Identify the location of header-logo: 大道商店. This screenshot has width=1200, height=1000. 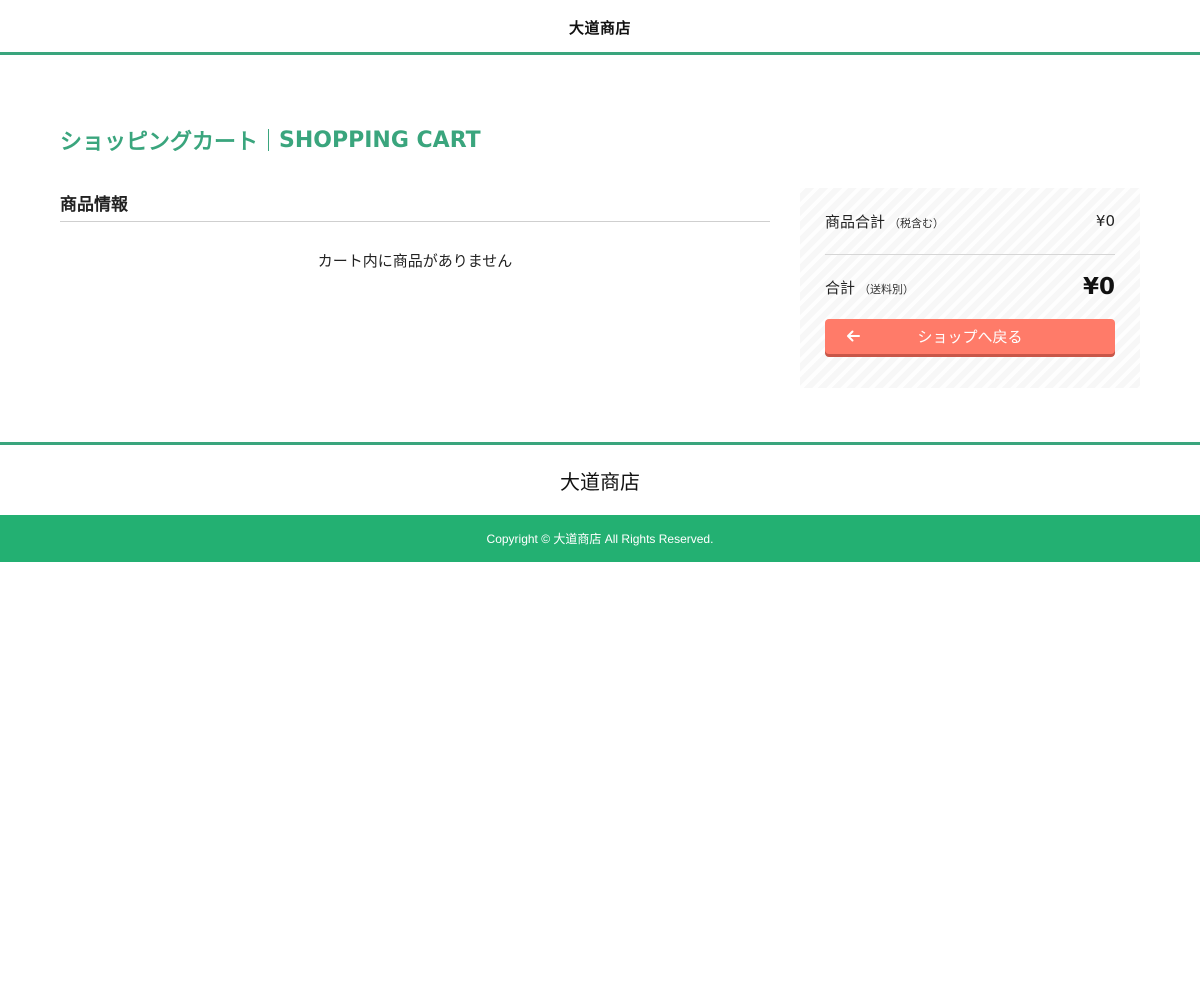
(600, 27).